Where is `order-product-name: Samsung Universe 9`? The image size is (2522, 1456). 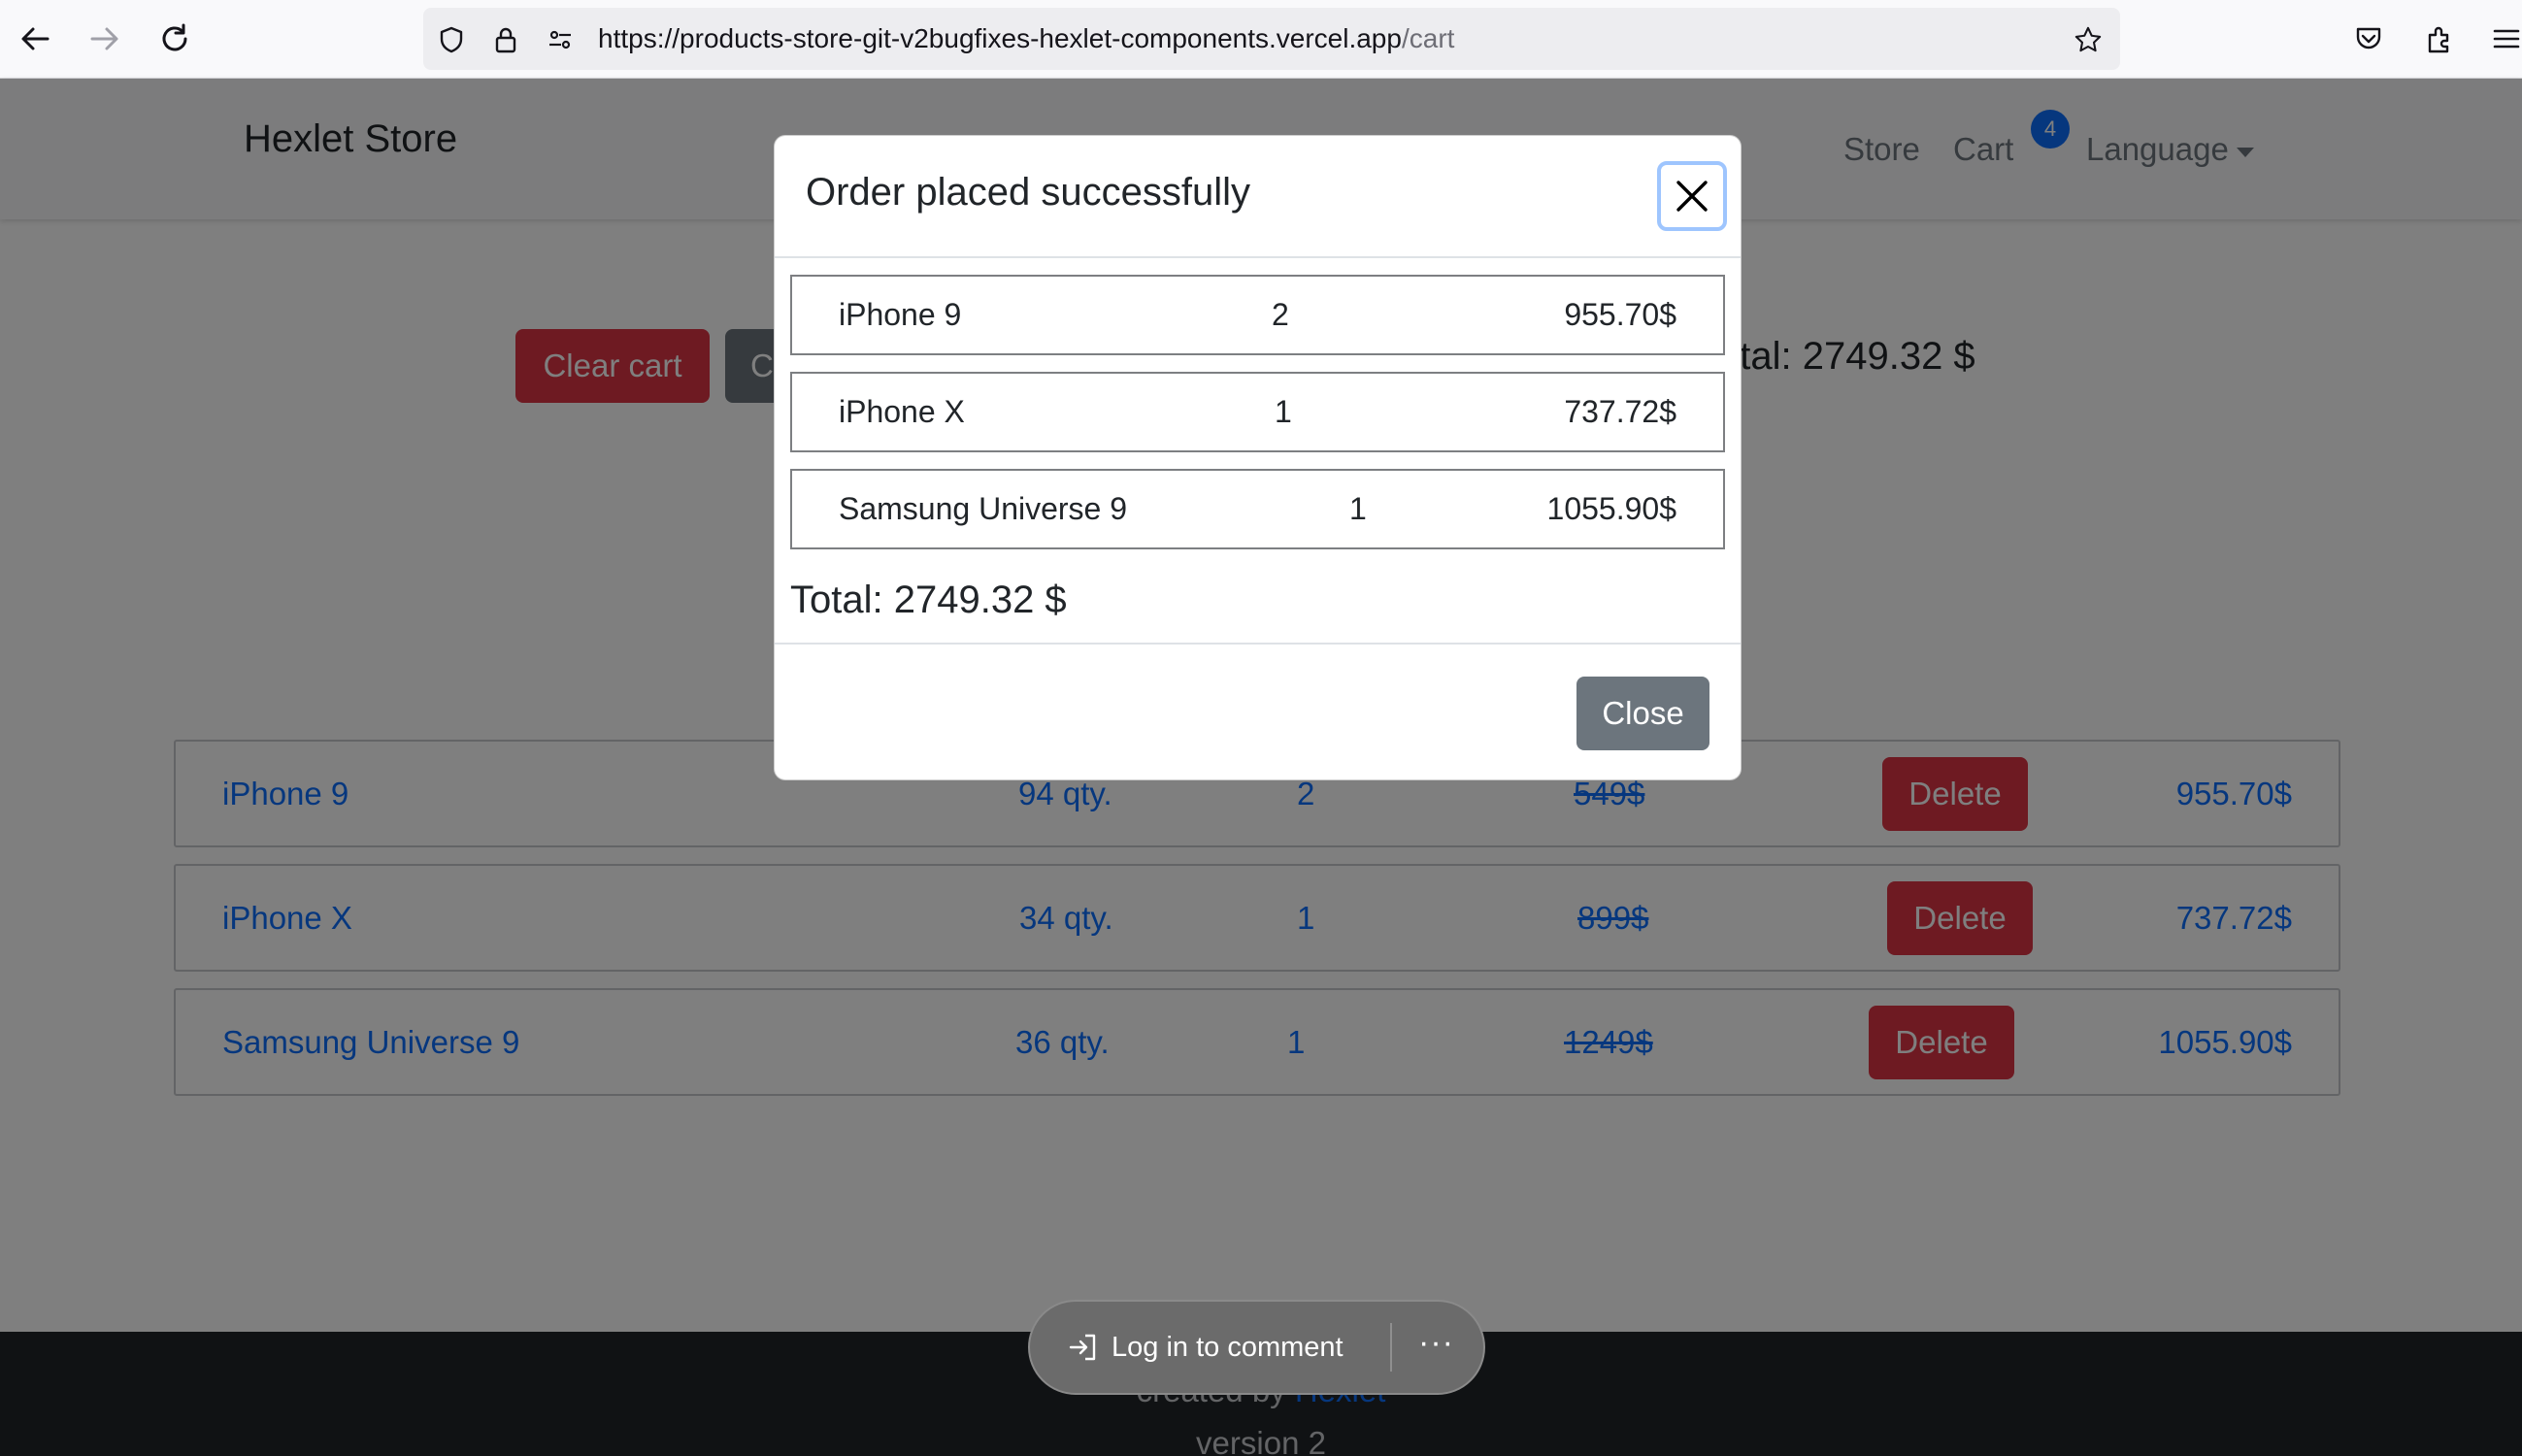
order-product-name: Samsung Universe 9 is located at coordinates (983, 508).